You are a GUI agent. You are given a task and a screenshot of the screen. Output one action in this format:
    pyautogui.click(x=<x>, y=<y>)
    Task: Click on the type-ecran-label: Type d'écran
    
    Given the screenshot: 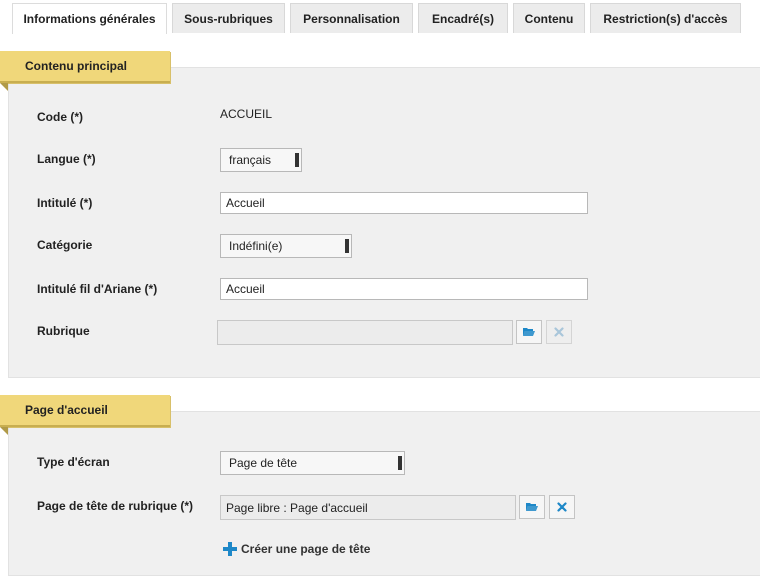 What is the action you would take?
    pyautogui.click(x=73, y=462)
    